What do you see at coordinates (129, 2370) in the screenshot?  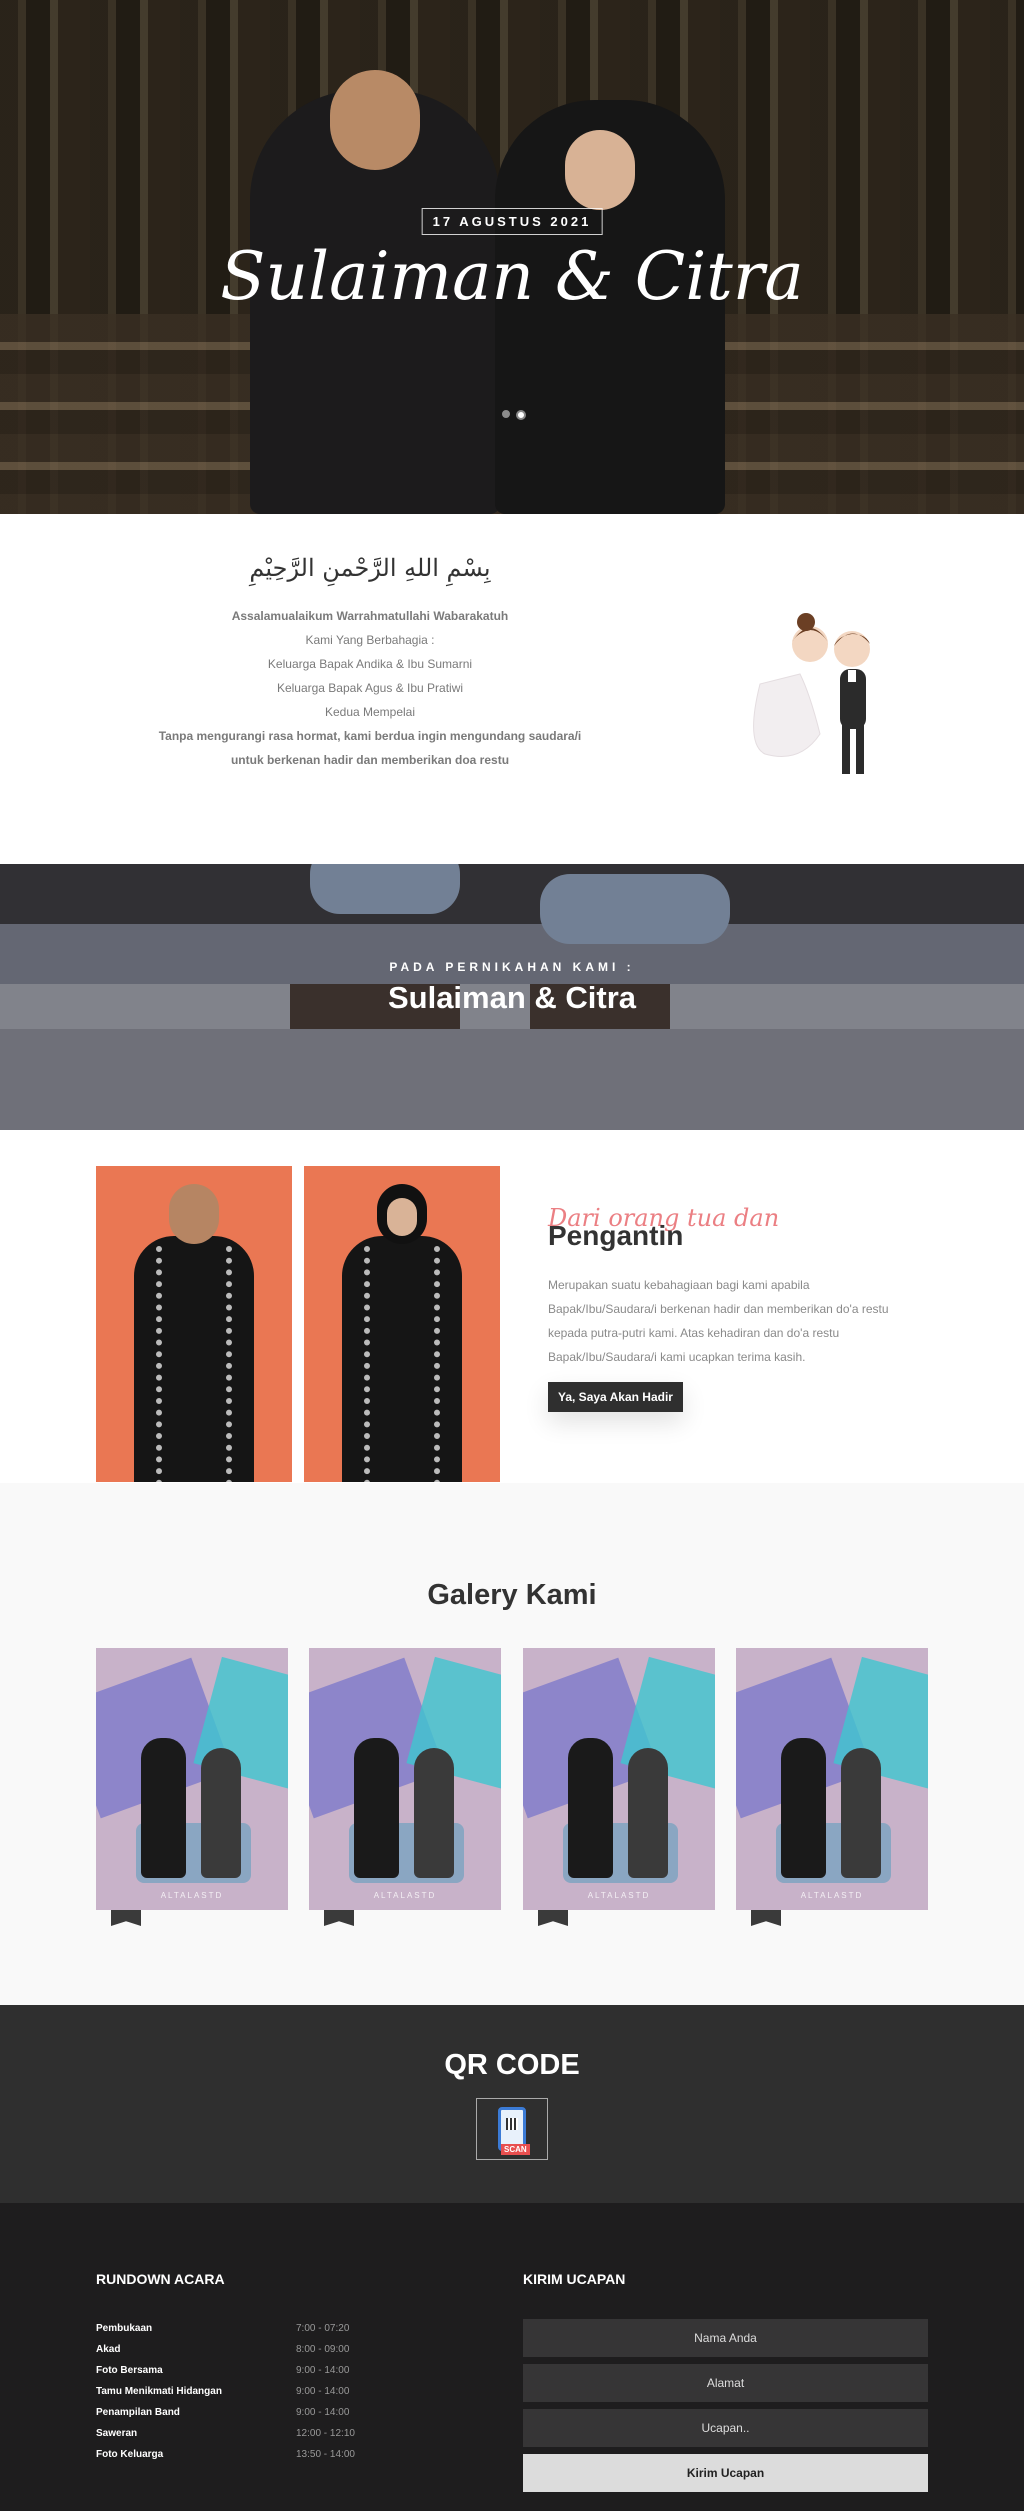 I see `rundown-event: Foto Bersama` at bounding box center [129, 2370].